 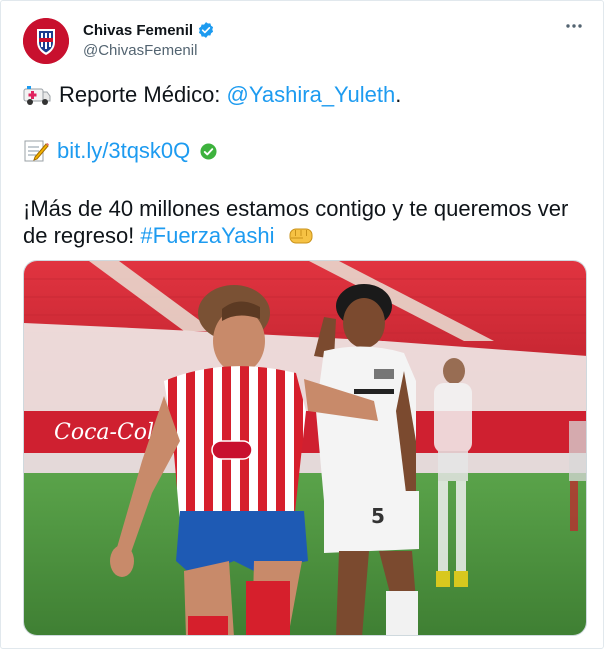 I want to click on tweet-line-support-2: de regreso! #FuerzaYashi, so click(x=169, y=238).